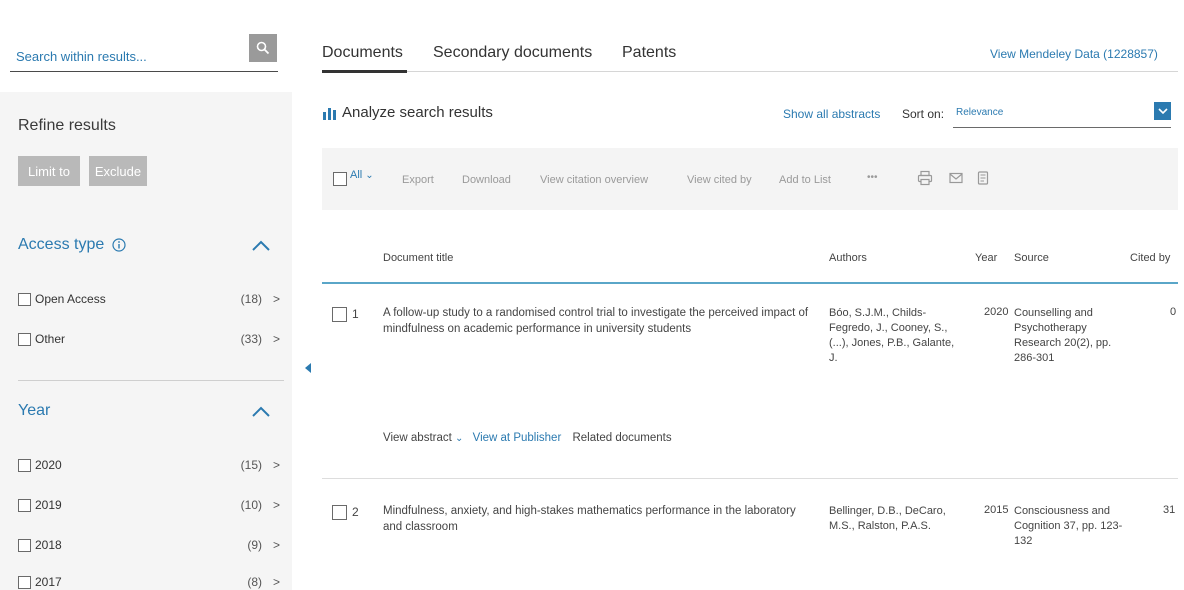 The image size is (1184, 590). What do you see at coordinates (355, 512) in the screenshot?
I see `row-number: 2` at bounding box center [355, 512].